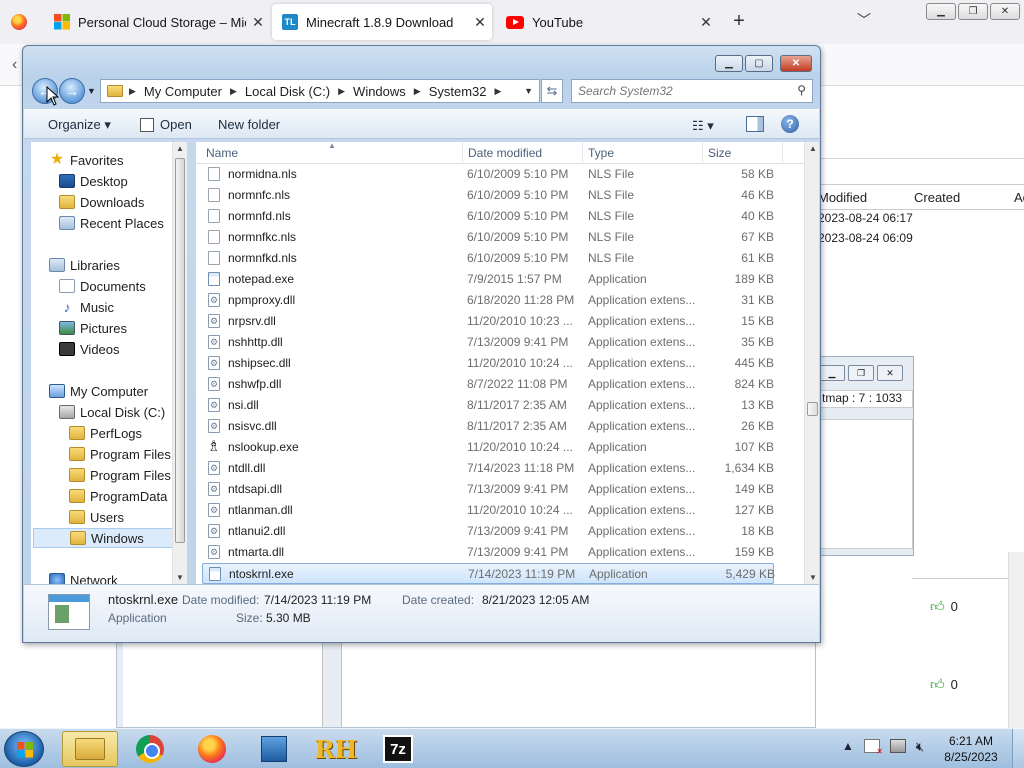  What do you see at coordinates (528, 91) in the screenshot?
I see `address-dropdown-icon: ▼` at bounding box center [528, 91].